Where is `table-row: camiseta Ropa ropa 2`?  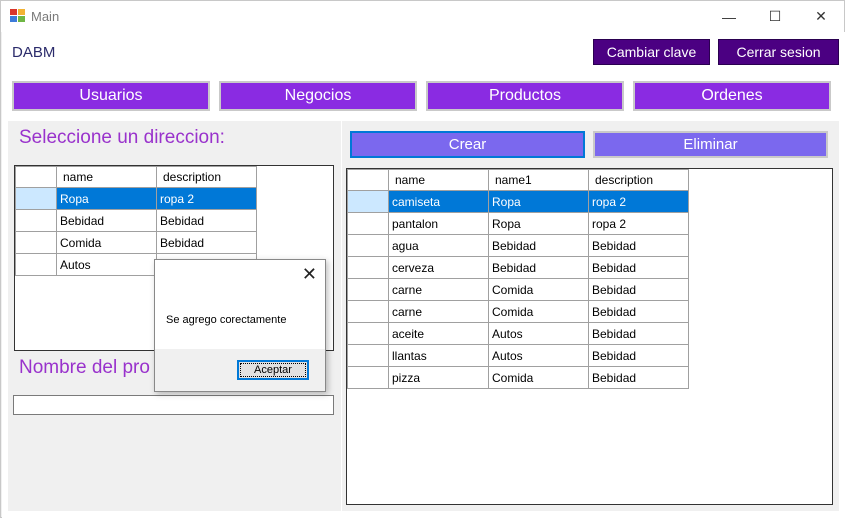 table-row: camiseta Ropa ropa 2 is located at coordinates (518, 201).